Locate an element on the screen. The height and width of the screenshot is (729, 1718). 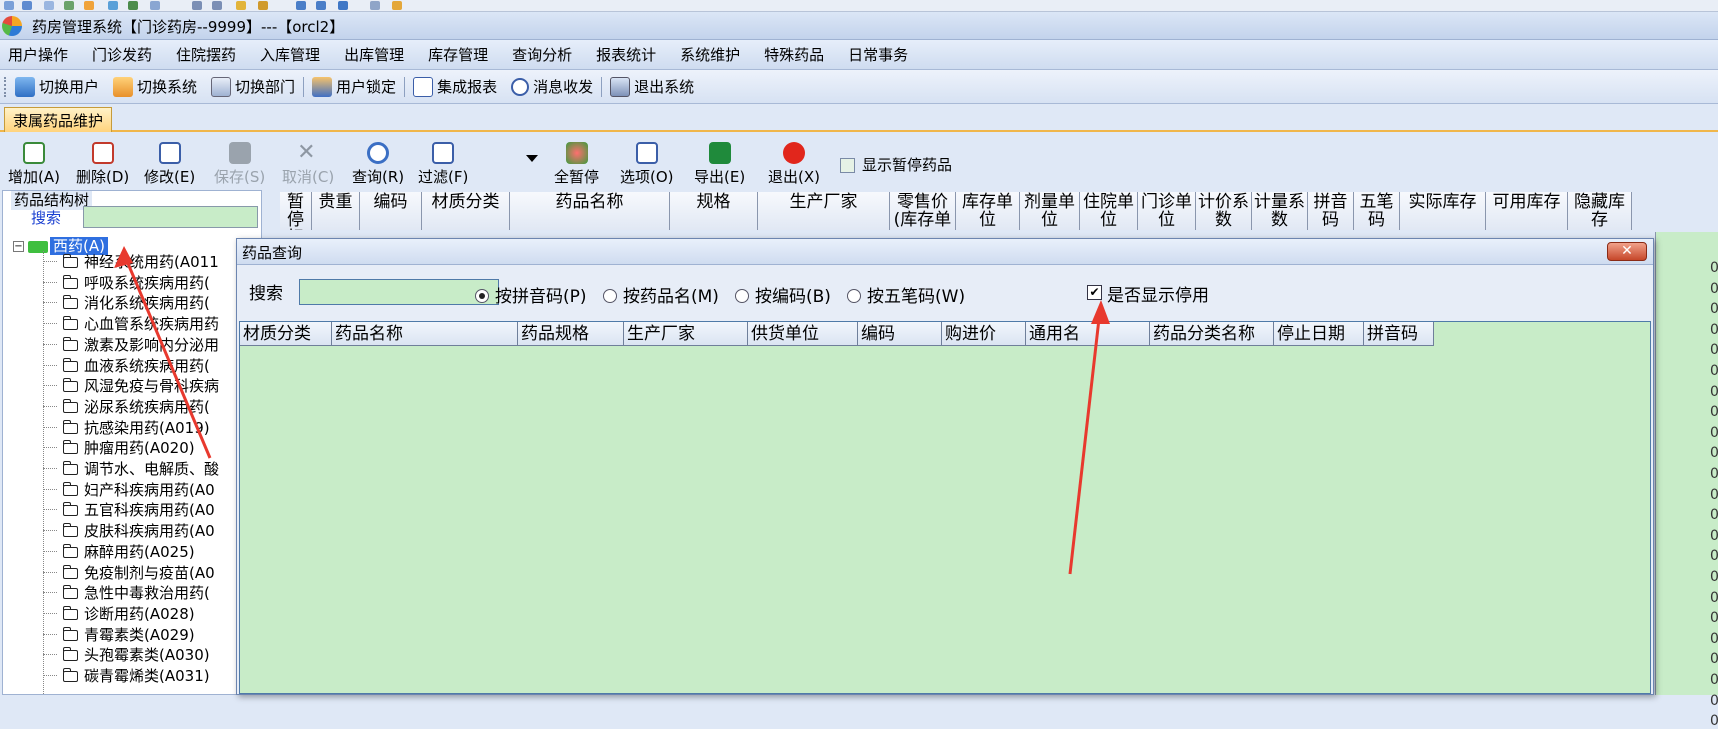
export-button: 导出(E) is located at coordinates (719, 164).